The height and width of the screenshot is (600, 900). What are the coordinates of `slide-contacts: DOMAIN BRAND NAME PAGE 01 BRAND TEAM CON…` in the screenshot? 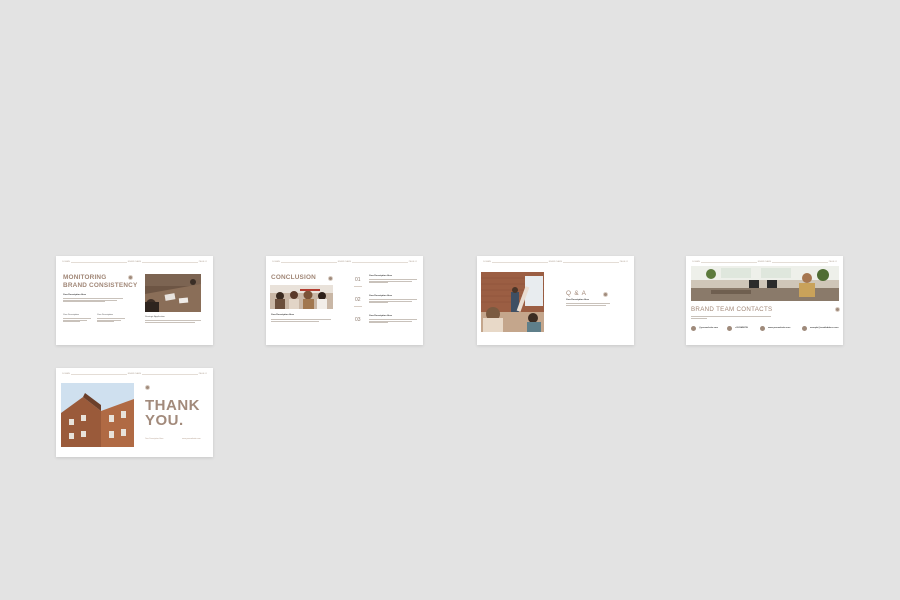 It's located at (764, 300).